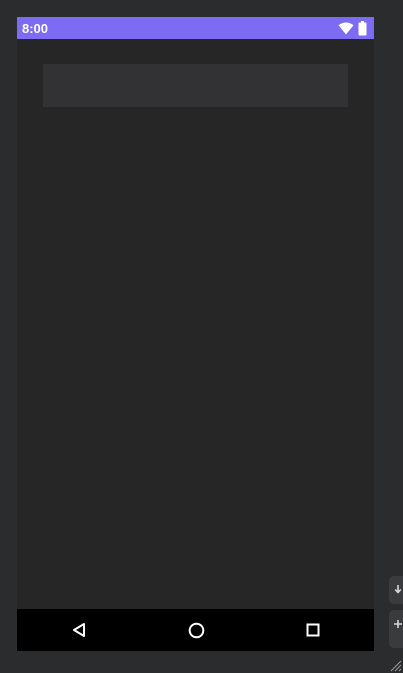  I want to click on wifi-icon, so click(346, 28).